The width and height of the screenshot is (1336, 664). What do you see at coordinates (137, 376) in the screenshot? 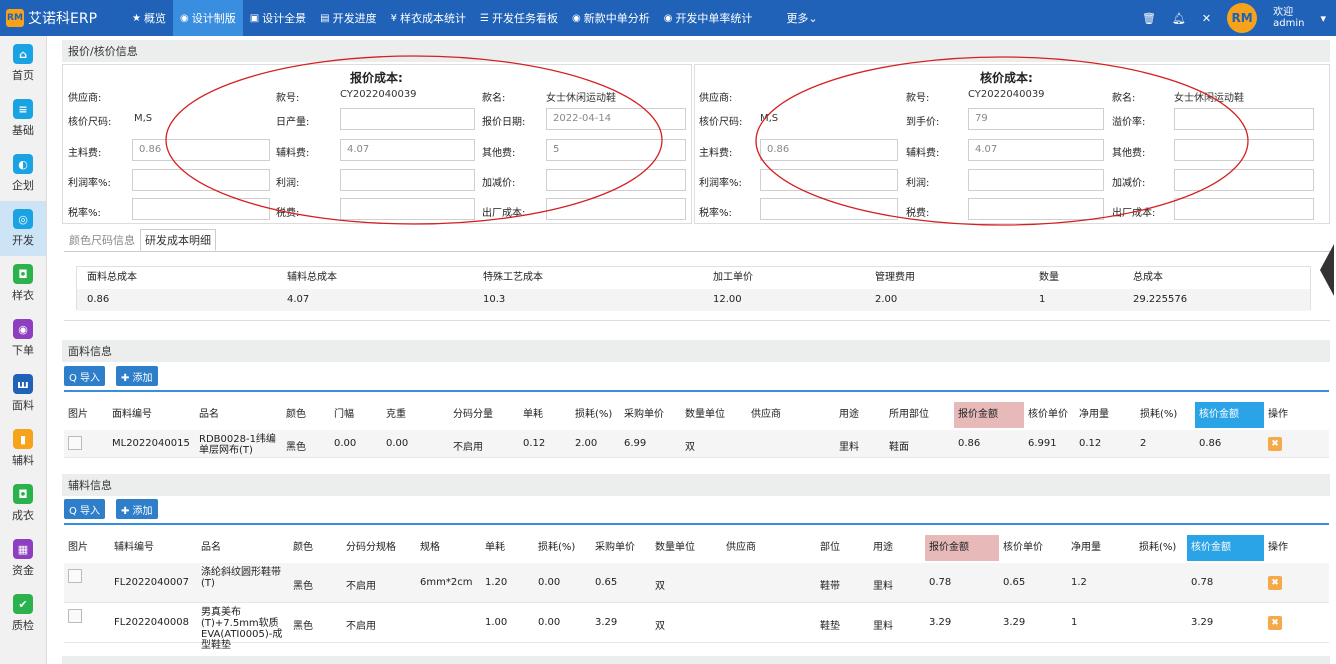
I see `fabric-add-button: ✚ 添加` at bounding box center [137, 376].